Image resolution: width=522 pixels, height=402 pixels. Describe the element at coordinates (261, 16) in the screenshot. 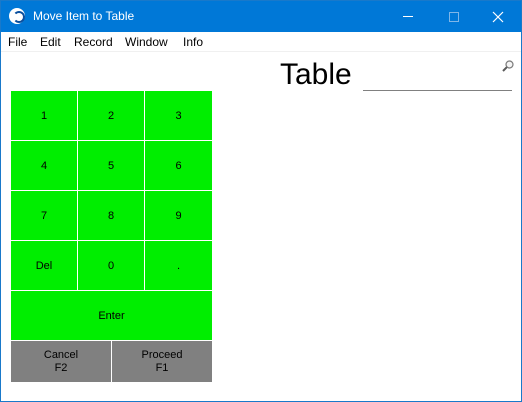

I see `title-bar: Move Item to Table` at that location.